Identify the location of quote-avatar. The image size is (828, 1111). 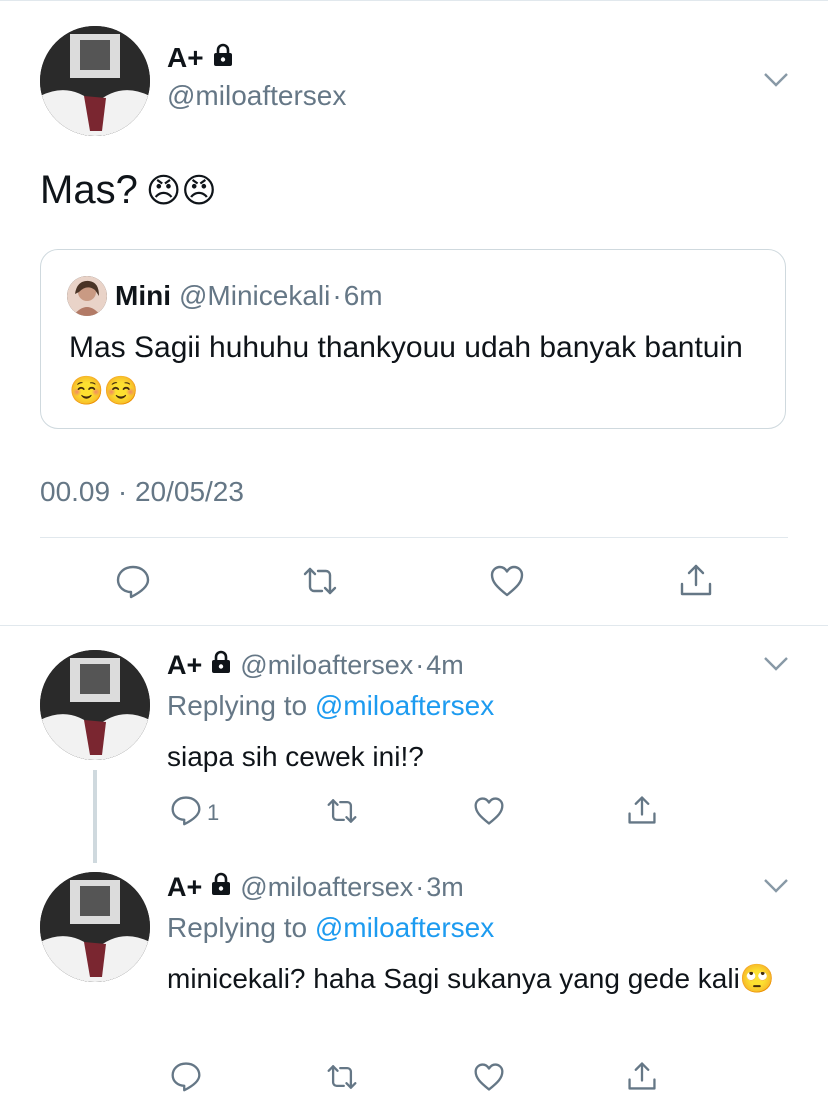
(87, 296).